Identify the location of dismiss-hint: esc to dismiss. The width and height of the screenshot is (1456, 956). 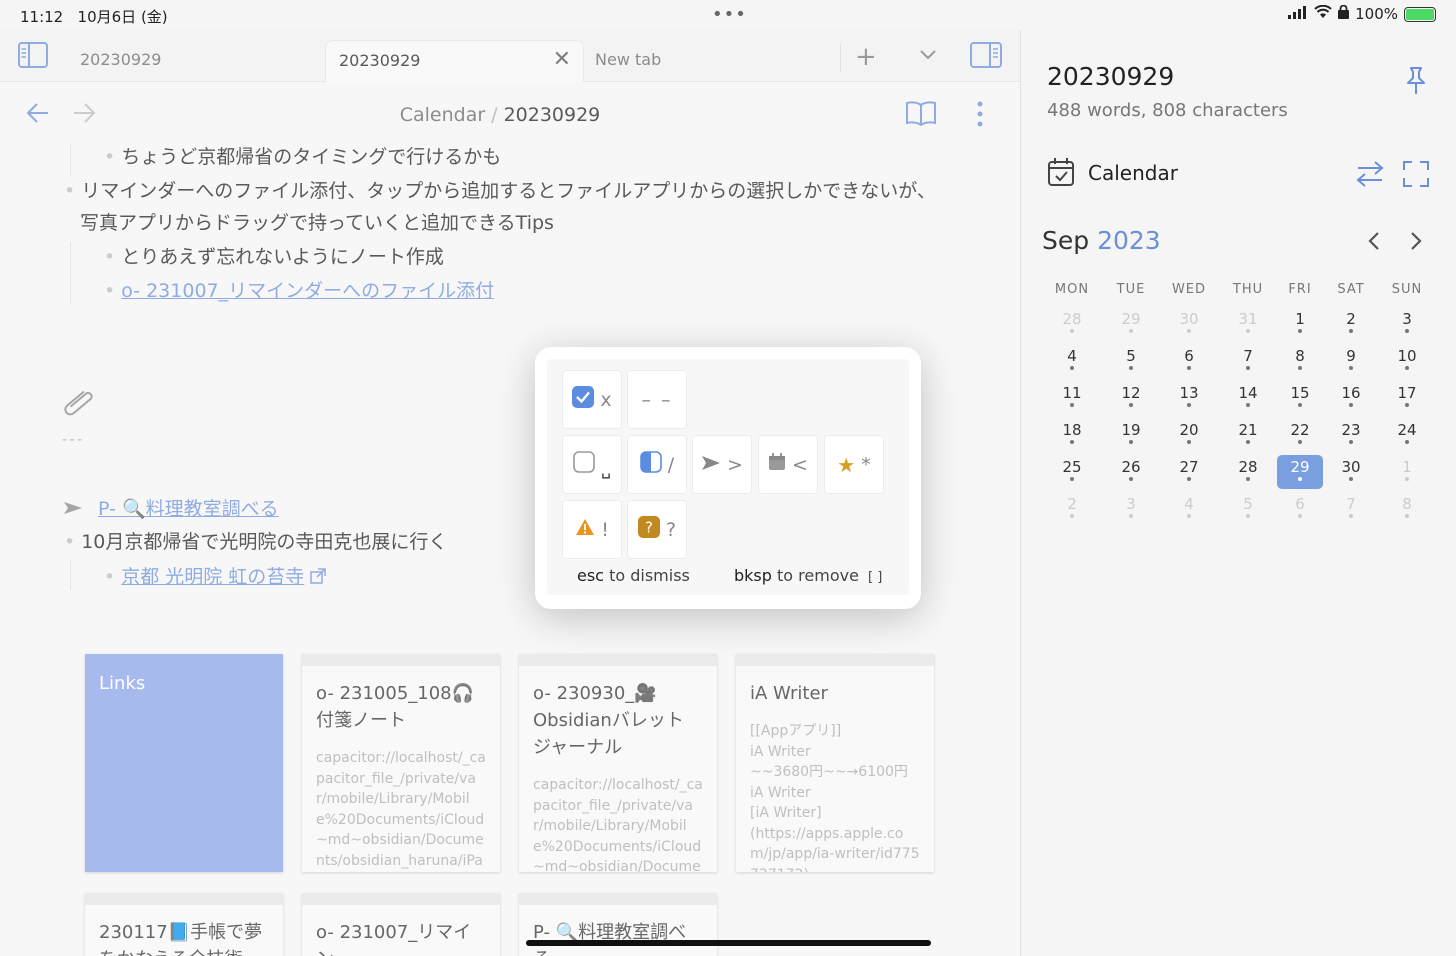
(633, 575).